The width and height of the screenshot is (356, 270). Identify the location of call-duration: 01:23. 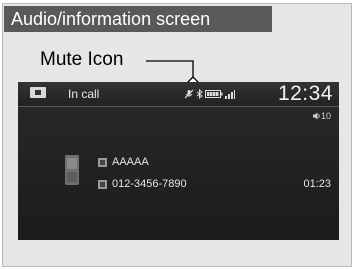
(317, 184).